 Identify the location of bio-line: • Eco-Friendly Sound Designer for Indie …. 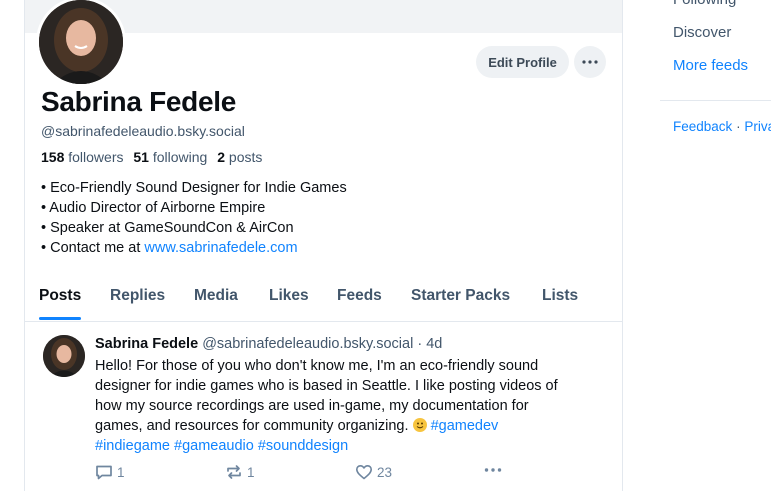
(194, 188).